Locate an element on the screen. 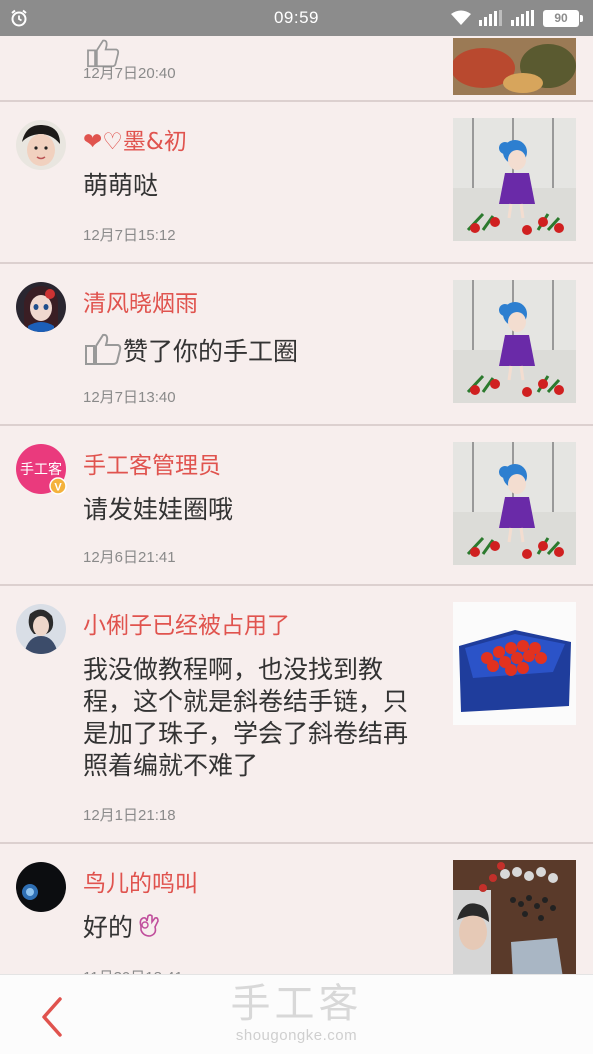 The width and height of the screenshot is (593, 1054). timestamp: 11月30日18:41 is located at coordinates (133, 970).